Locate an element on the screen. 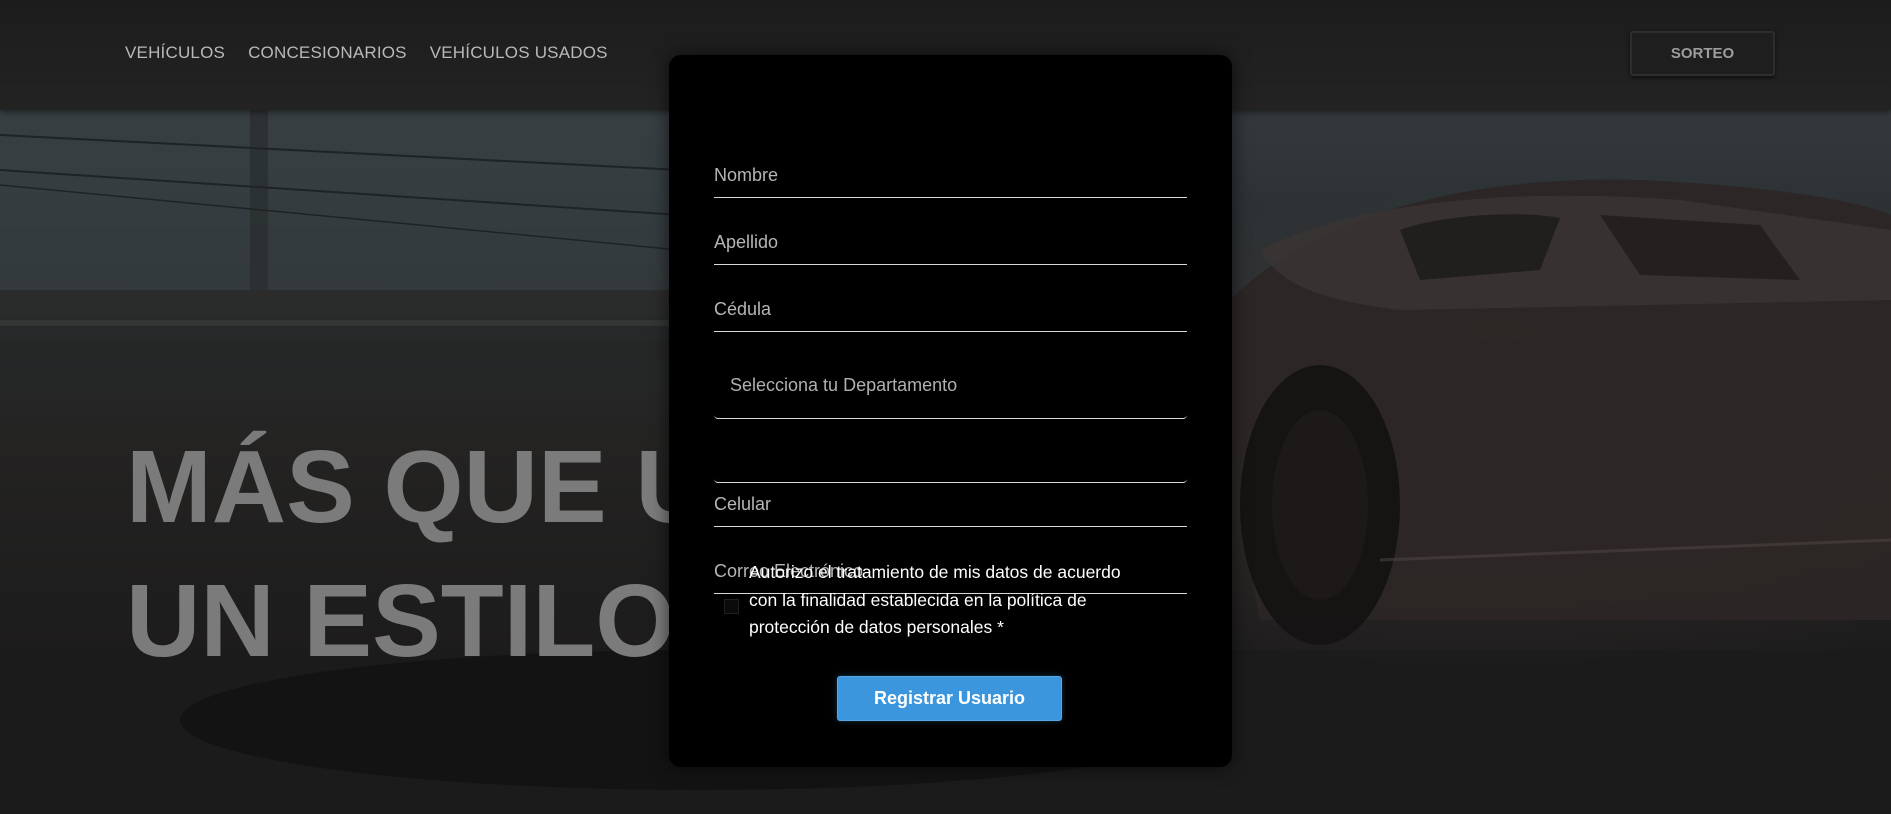  celular-label: Celular is located at coordinates (743, 504).